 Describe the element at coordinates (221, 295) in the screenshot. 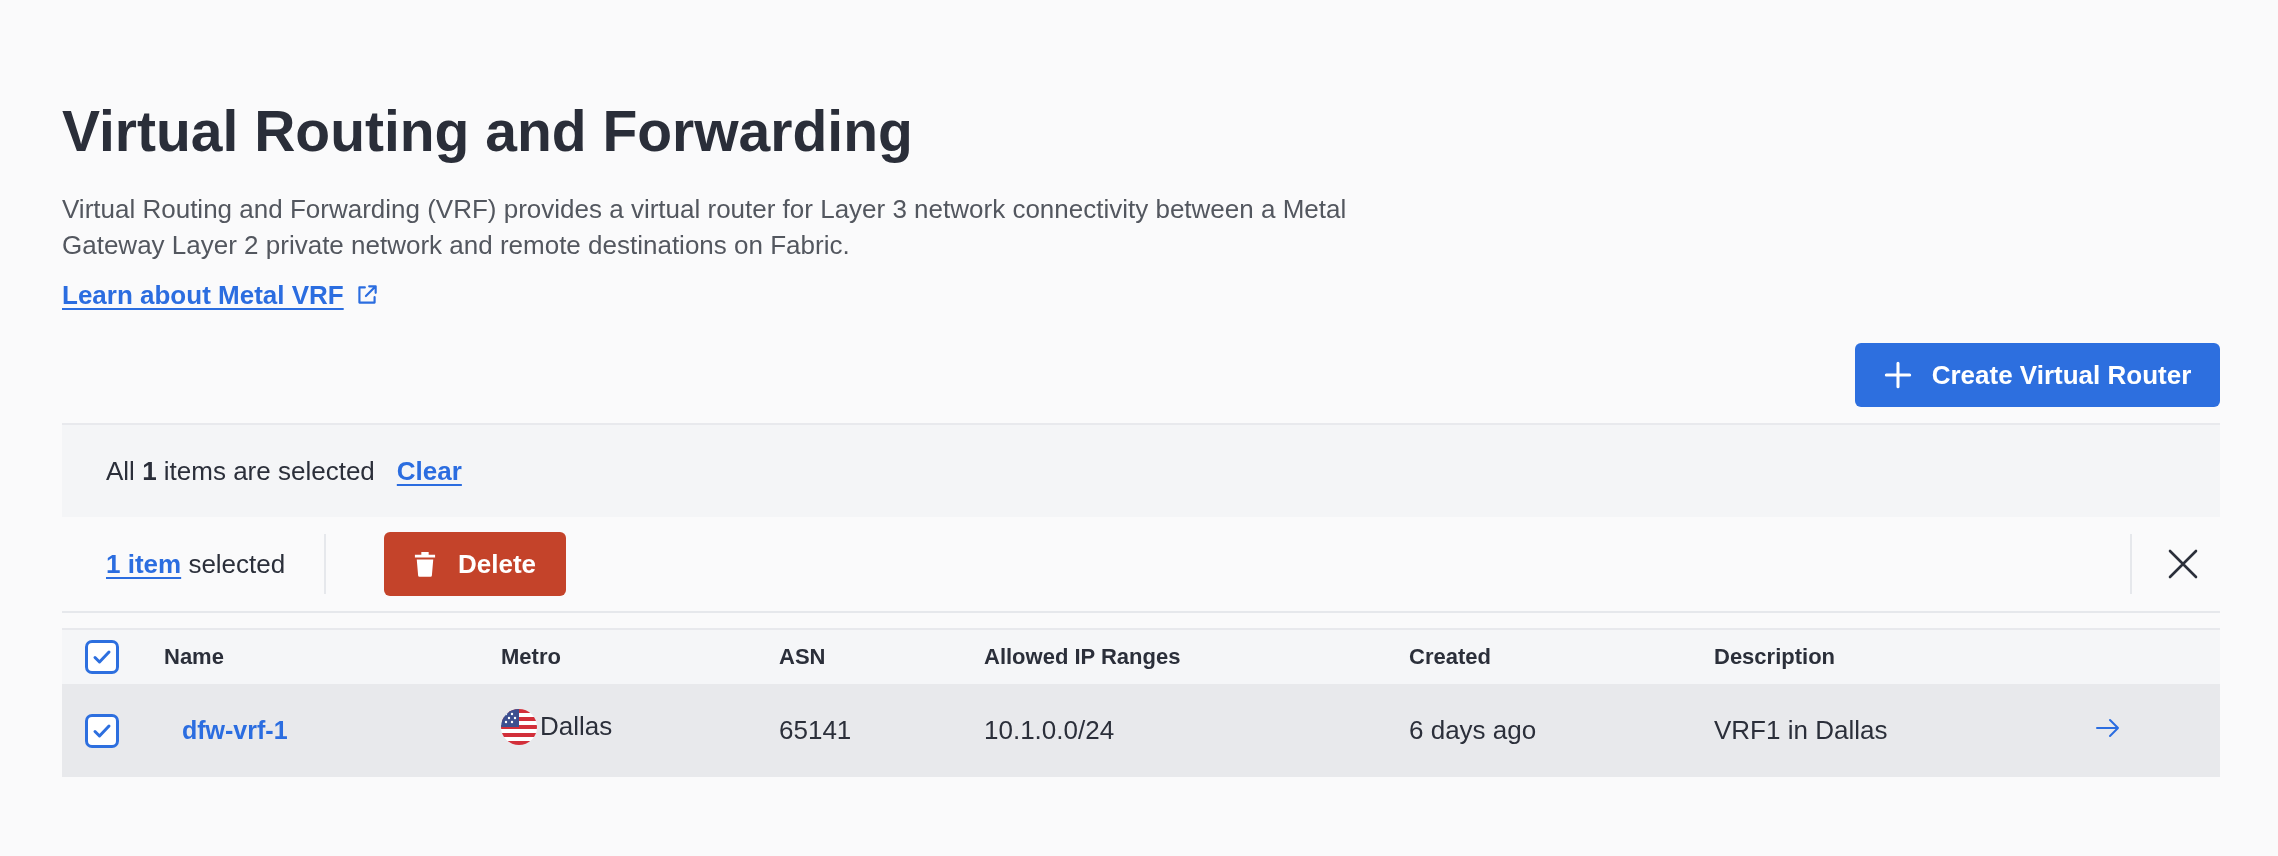

I see `learn-link: Learn about Metal VRF` at that location.